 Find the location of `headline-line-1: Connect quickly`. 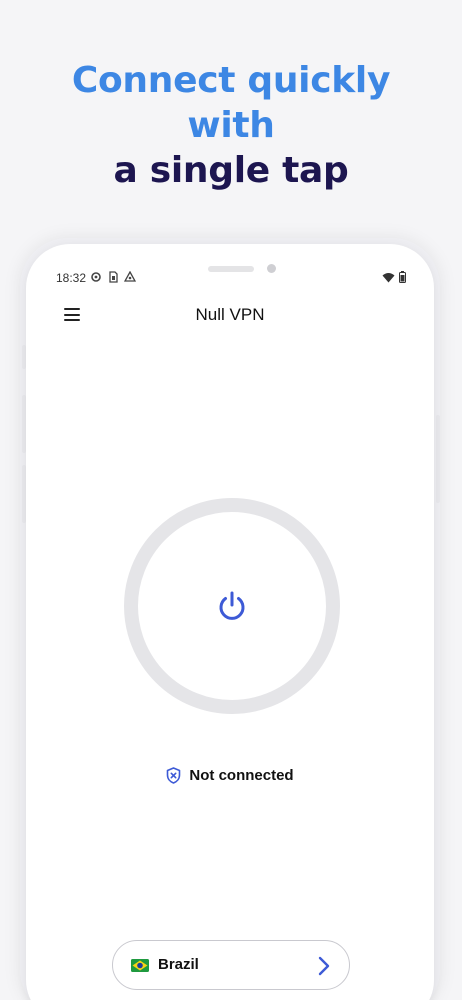

headline-line-1: Connect quickly is located at coordinates (231, 80).